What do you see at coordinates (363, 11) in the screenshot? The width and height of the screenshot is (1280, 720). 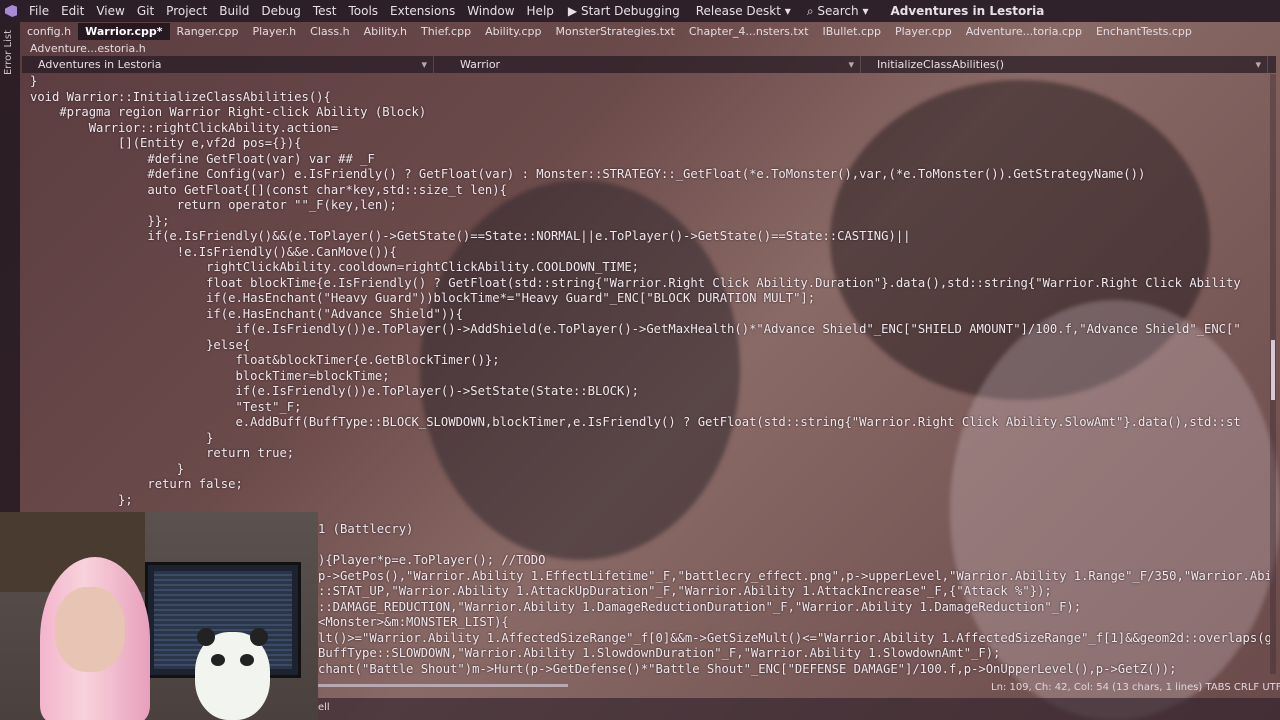 I see `menu-tools: Tools` at bounding box center [363, 11].